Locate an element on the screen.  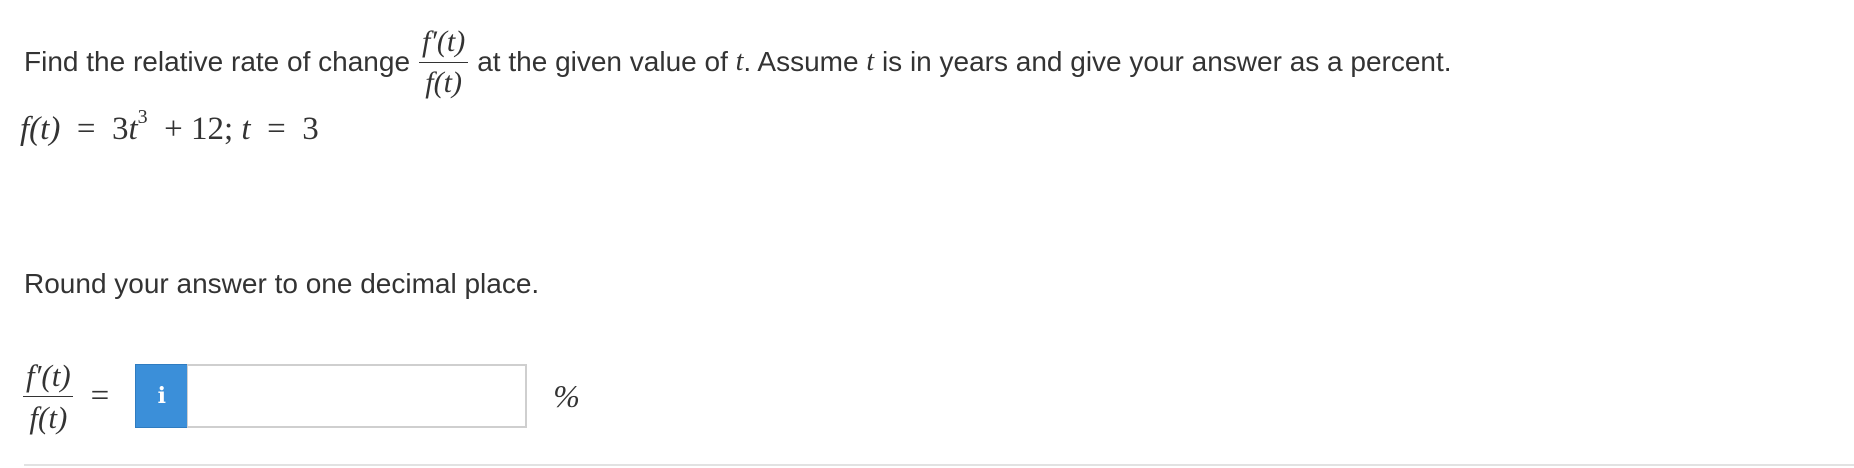
function-rest: + 12; is located at coordinates (199, 129).